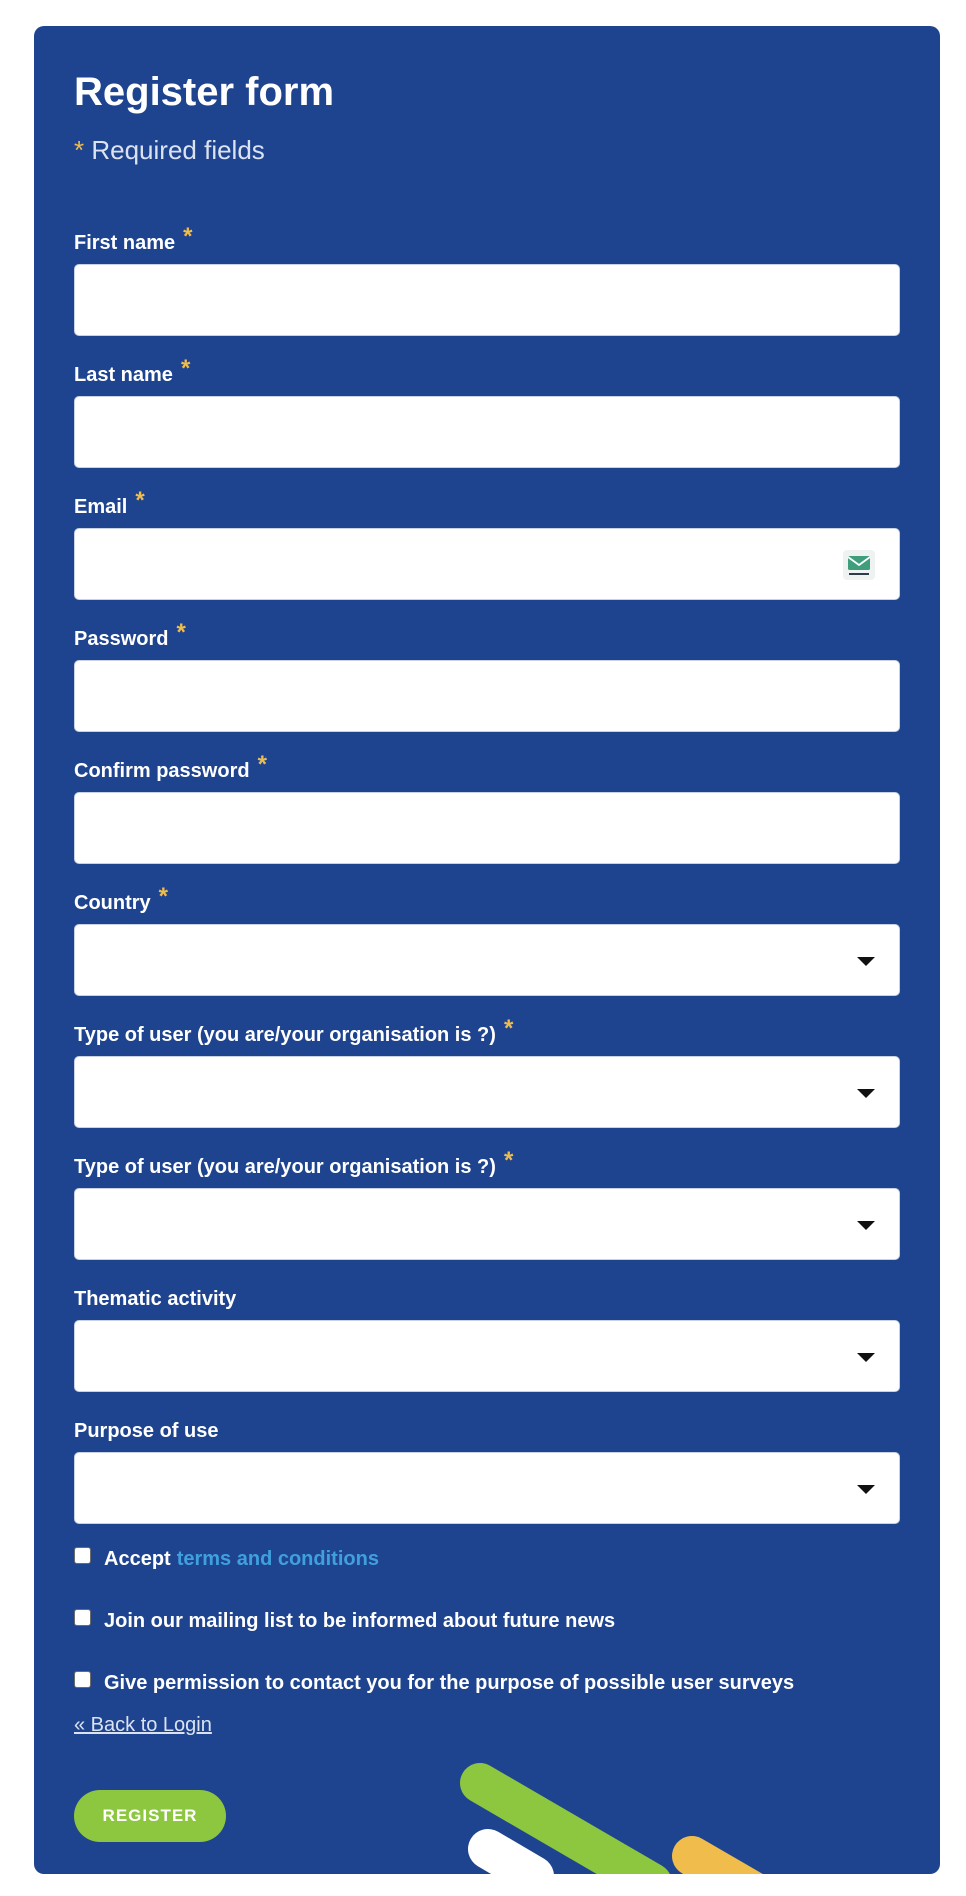  What do you see at coordinates (717, 1855) in the screenshot?
I see `yellow-stripe` at bounding box center [717, 1855].